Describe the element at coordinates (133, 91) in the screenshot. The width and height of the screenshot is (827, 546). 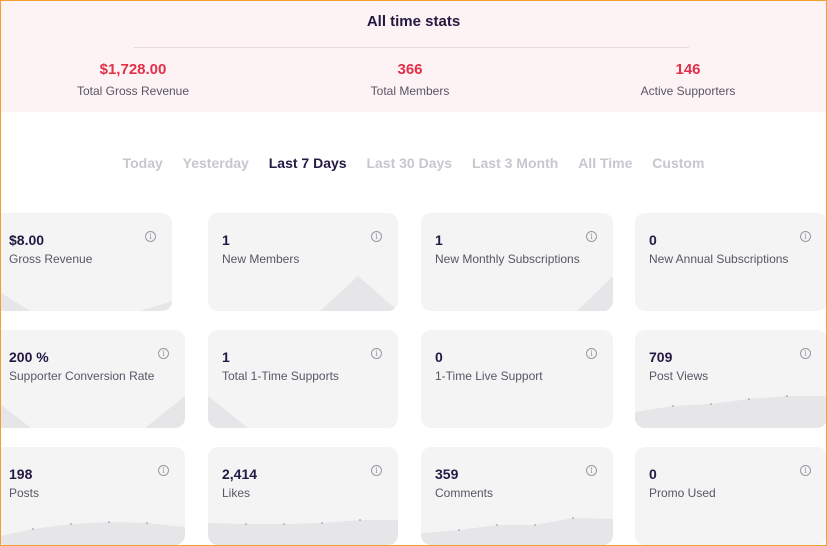
I see `stat-label: Total Gross Revenue` at that location.